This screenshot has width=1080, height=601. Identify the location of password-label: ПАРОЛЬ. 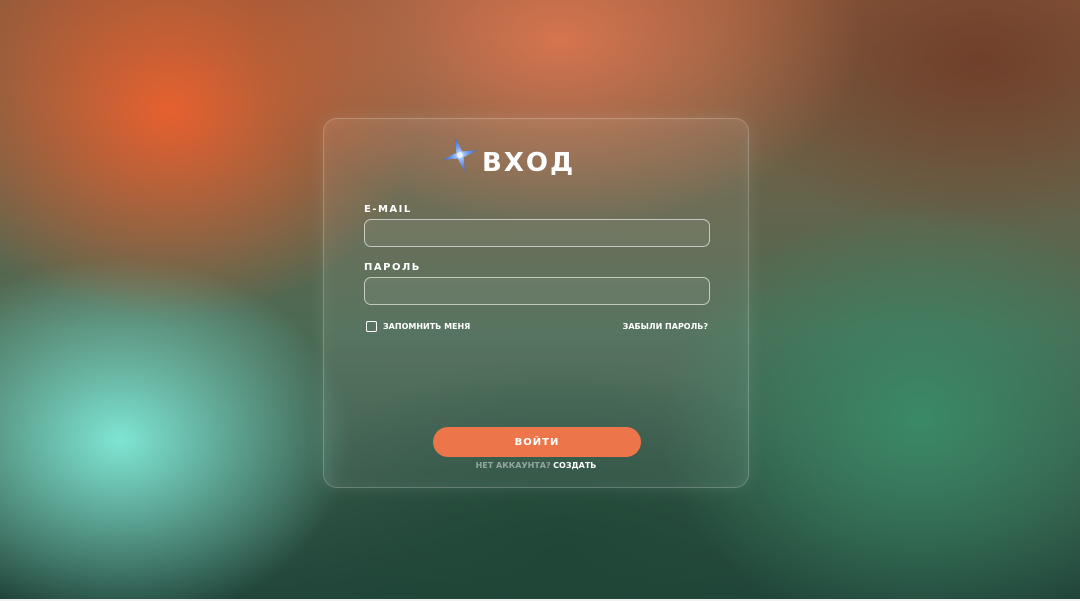
(392, 267).